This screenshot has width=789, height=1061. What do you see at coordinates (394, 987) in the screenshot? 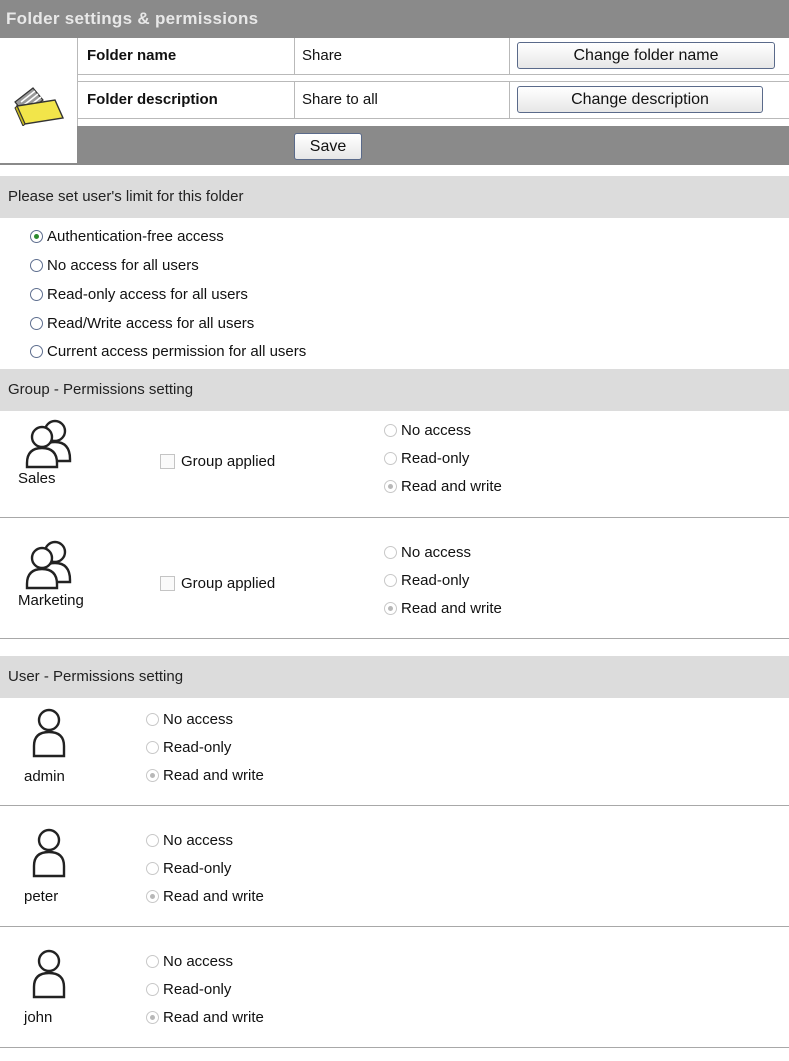
I see `user-row-john: john No access Read-only Read and write` at bounding box center [394, 987].